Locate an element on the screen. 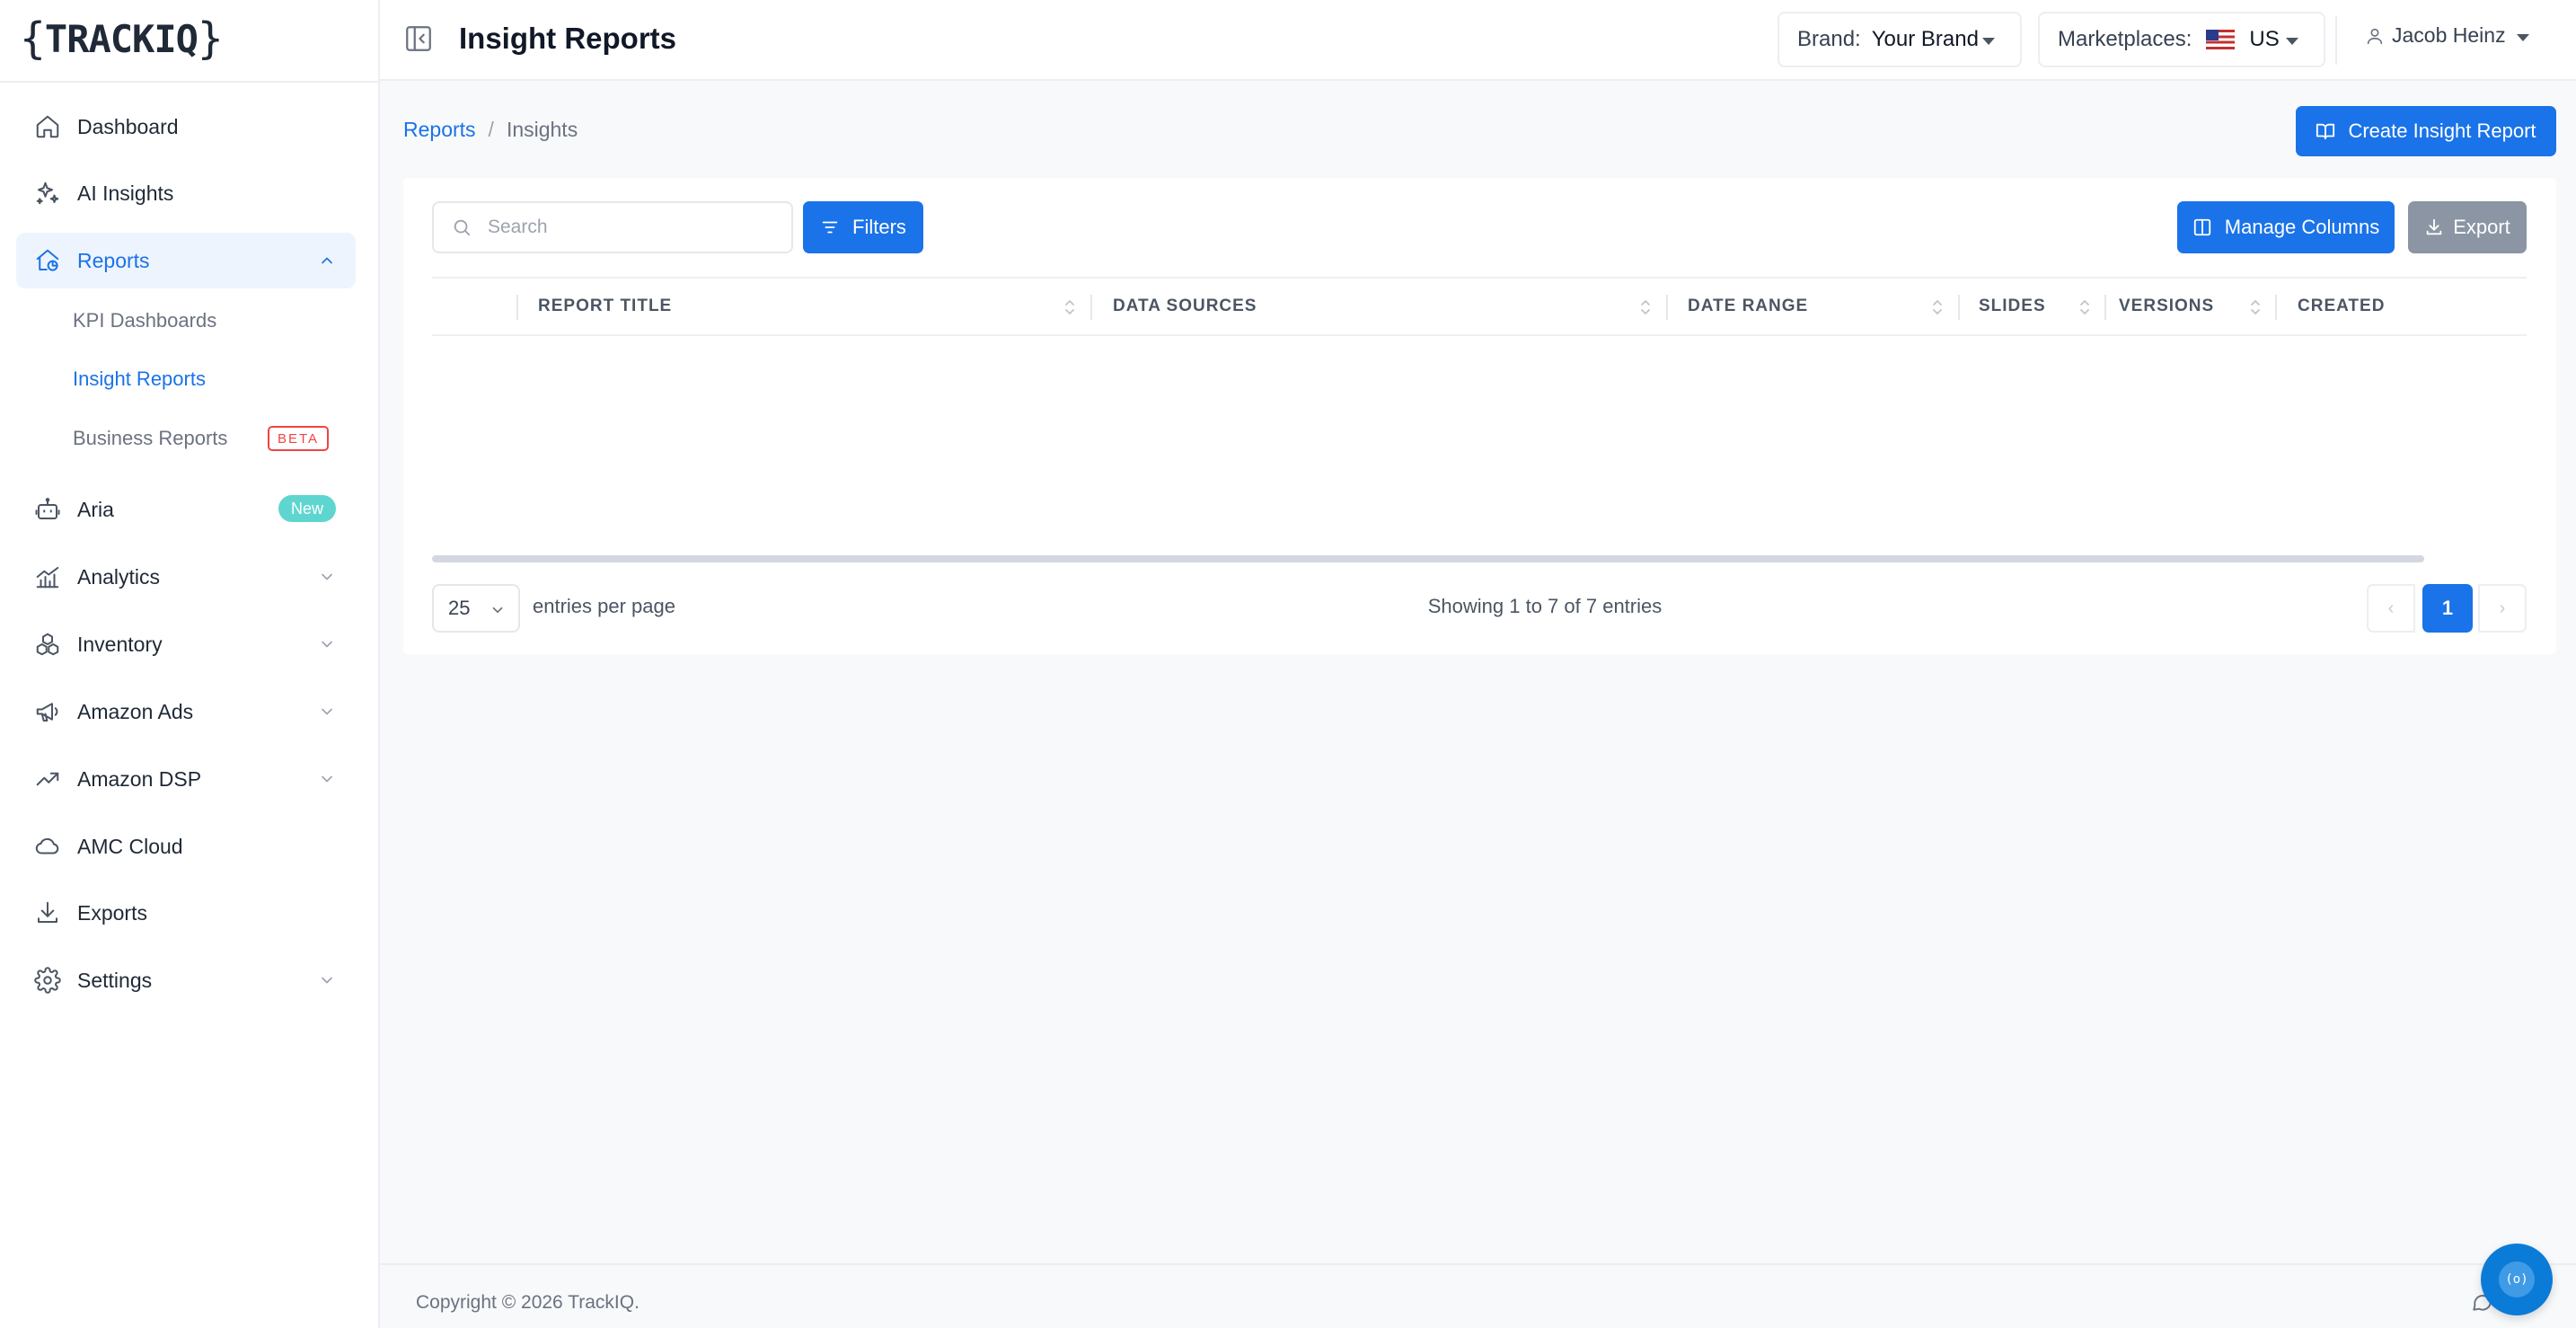  beta-badge: BETA is located at coordinates (298, 438).